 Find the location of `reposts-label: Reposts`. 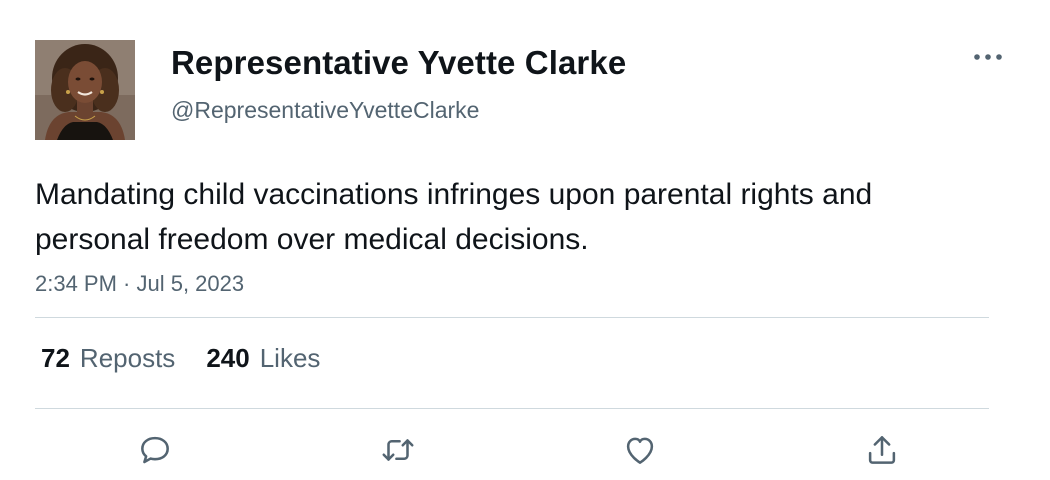

reposts-label: Reposts is located at coordinates (127, 358).